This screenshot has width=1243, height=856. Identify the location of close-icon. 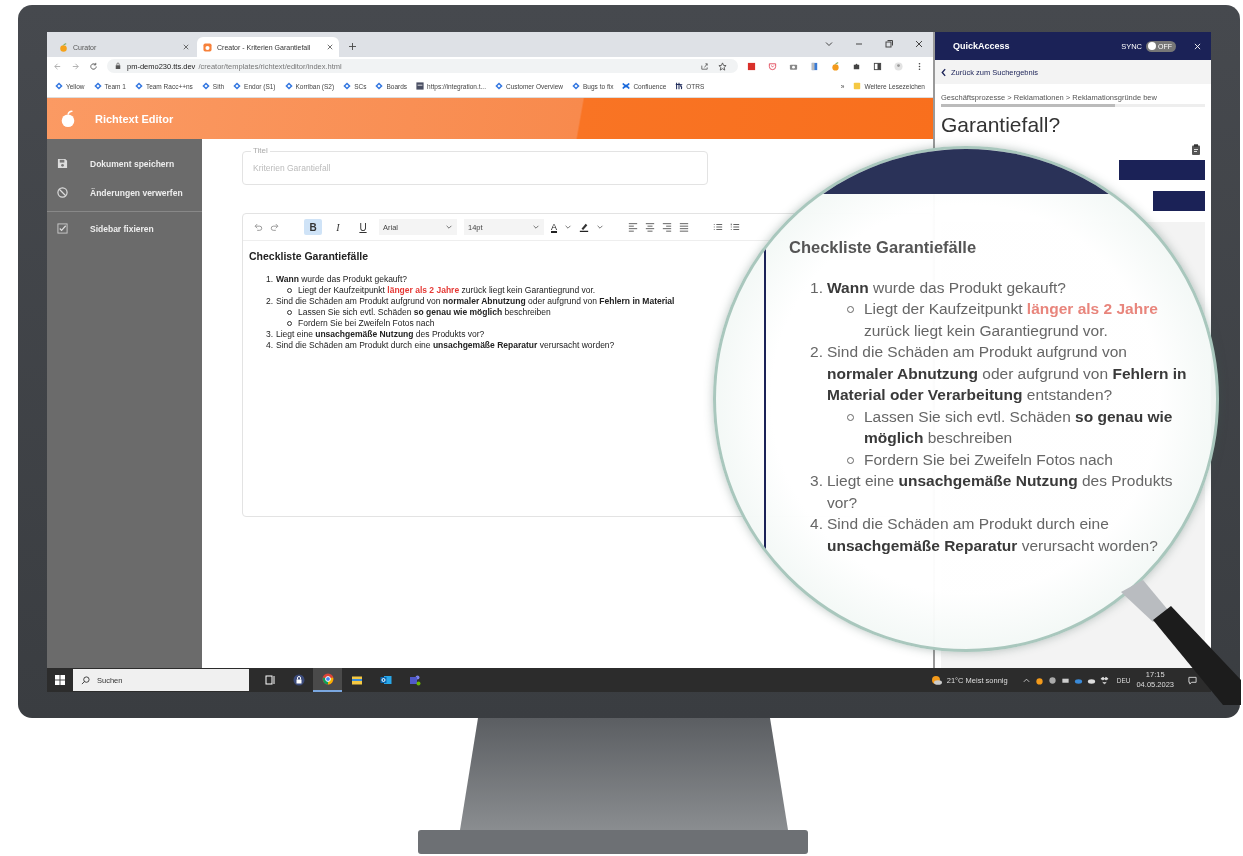
(919, 44).